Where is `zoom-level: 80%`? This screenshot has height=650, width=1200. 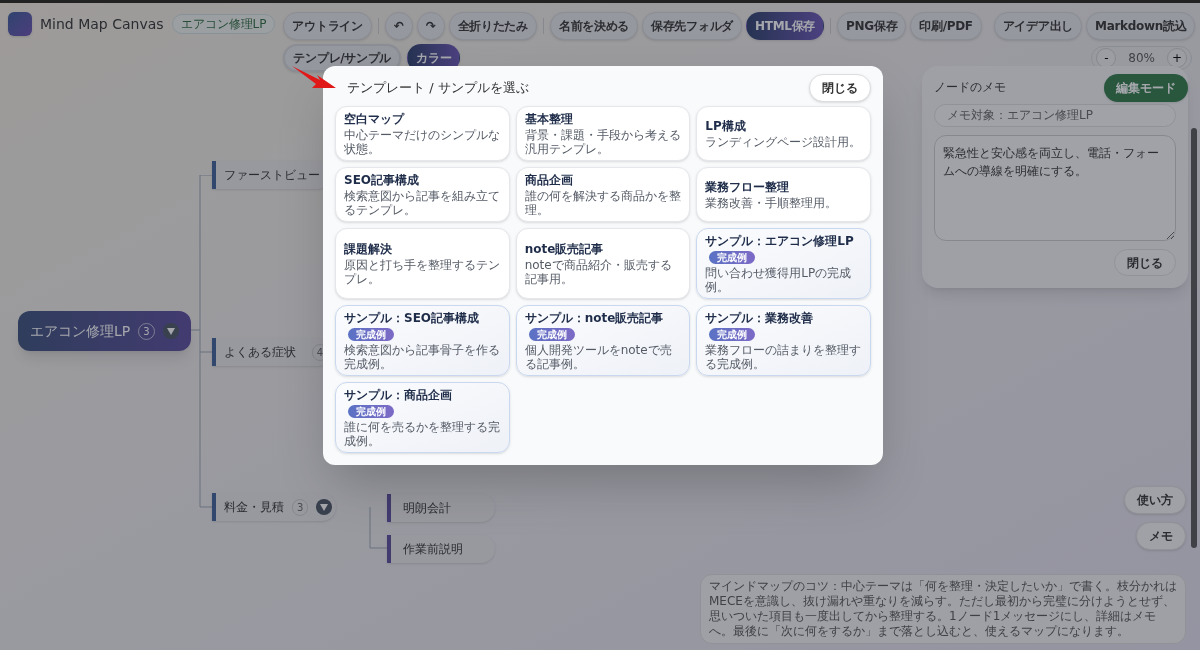 zoom-level: 80% is located at coordinates (1141, 58).